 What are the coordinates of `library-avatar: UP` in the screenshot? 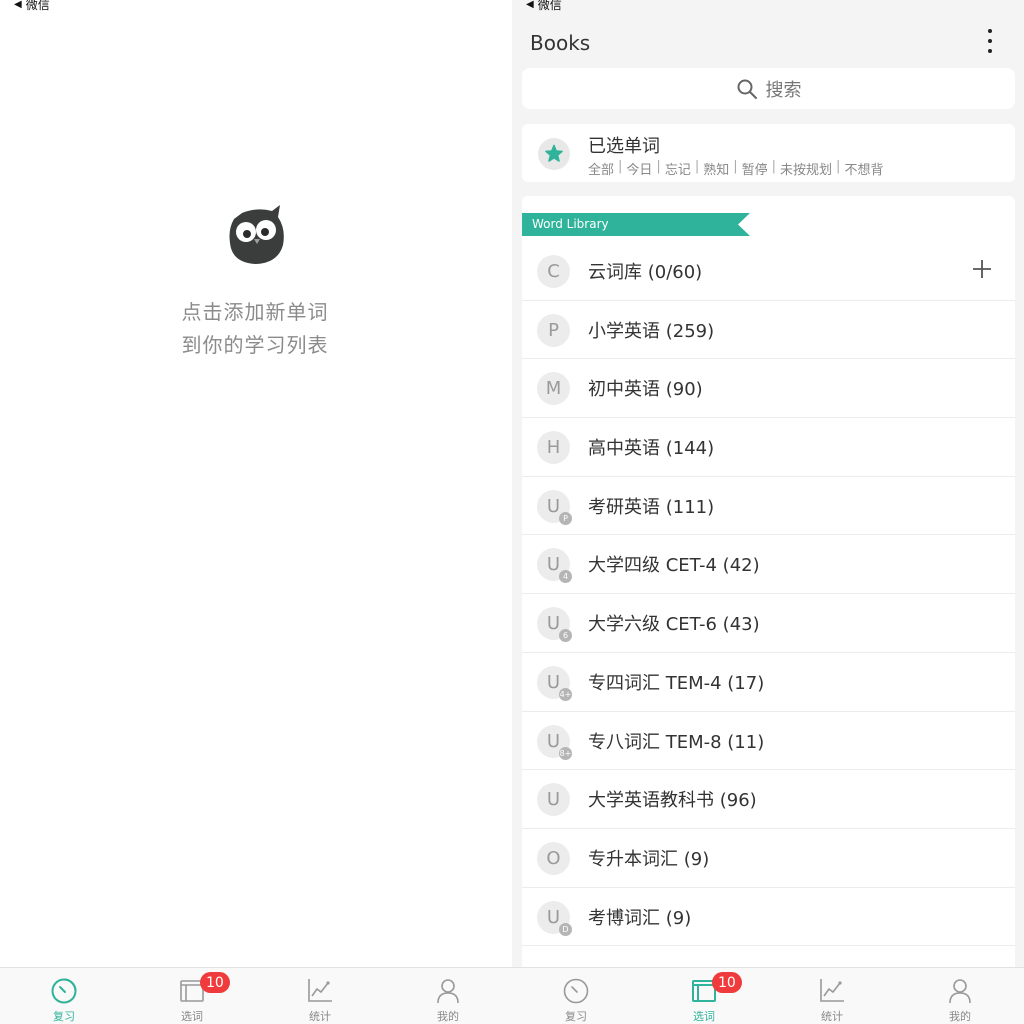 It's located at (554, 507).